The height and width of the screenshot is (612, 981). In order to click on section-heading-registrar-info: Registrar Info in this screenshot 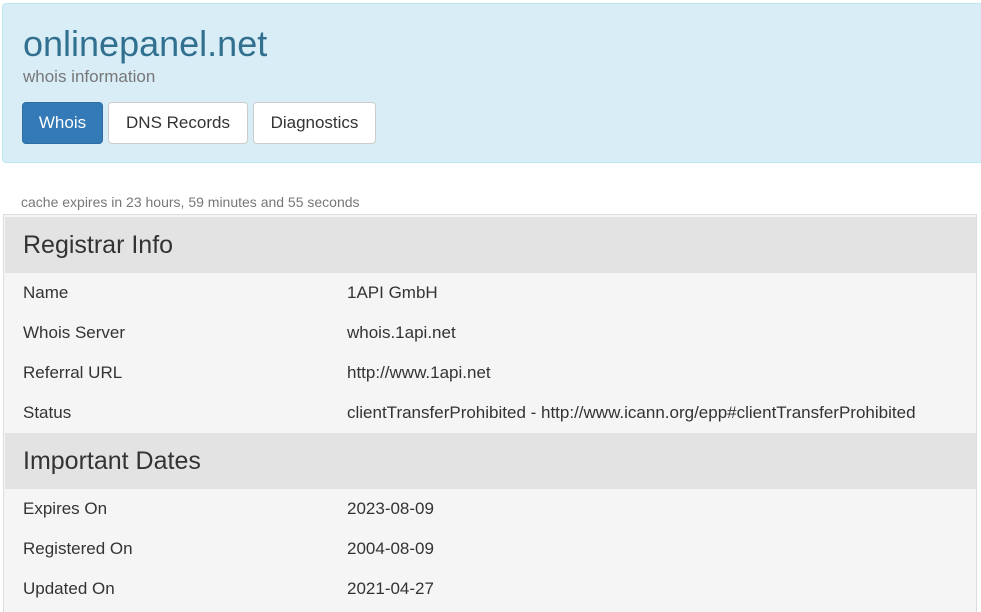, I will do `click(490, 245)`.